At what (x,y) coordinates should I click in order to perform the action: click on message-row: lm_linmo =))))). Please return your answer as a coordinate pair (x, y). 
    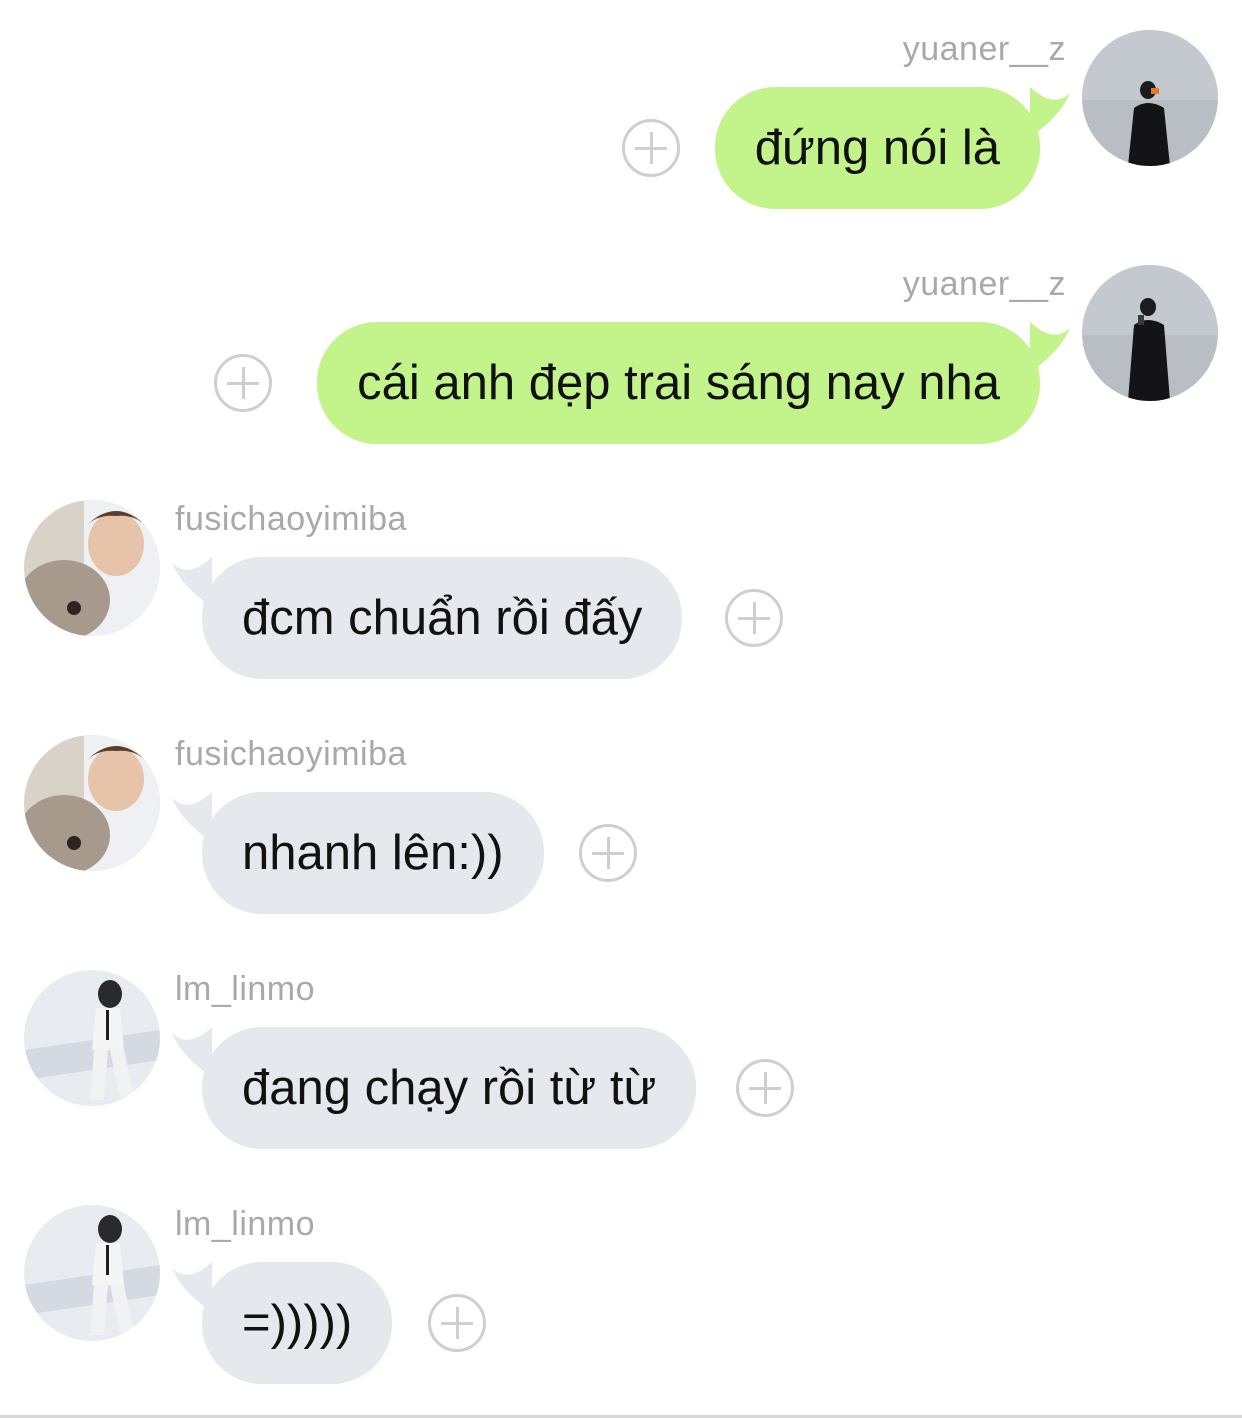
    Looking at the image, I should click on (621, 1305).